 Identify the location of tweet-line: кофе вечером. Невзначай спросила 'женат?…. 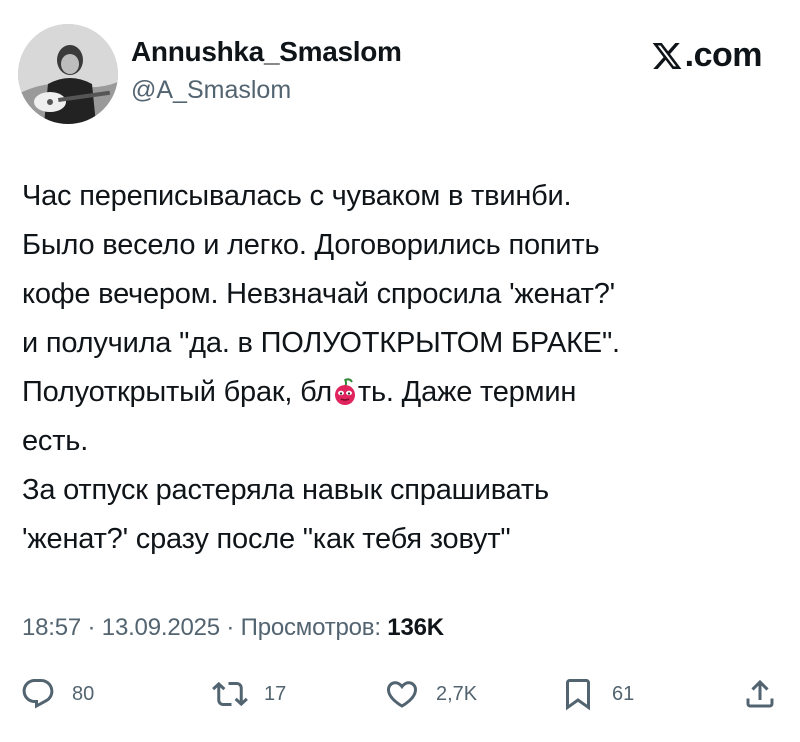
(319, 294).